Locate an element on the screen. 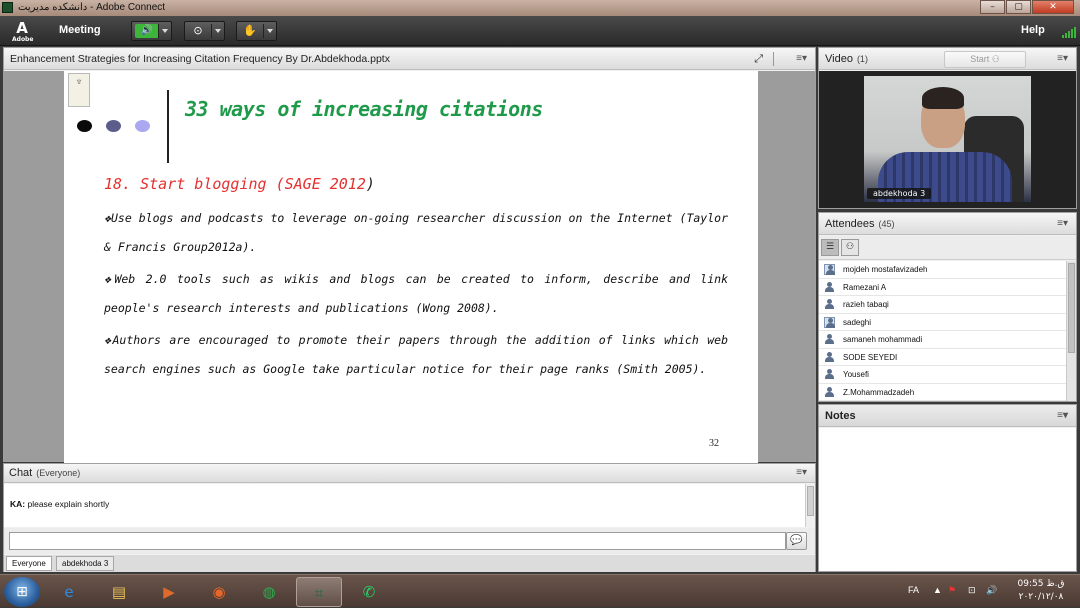 The width and height of the screenshot is (1080, 608). connection-strength-icon is located at coordinates (1069, 32).